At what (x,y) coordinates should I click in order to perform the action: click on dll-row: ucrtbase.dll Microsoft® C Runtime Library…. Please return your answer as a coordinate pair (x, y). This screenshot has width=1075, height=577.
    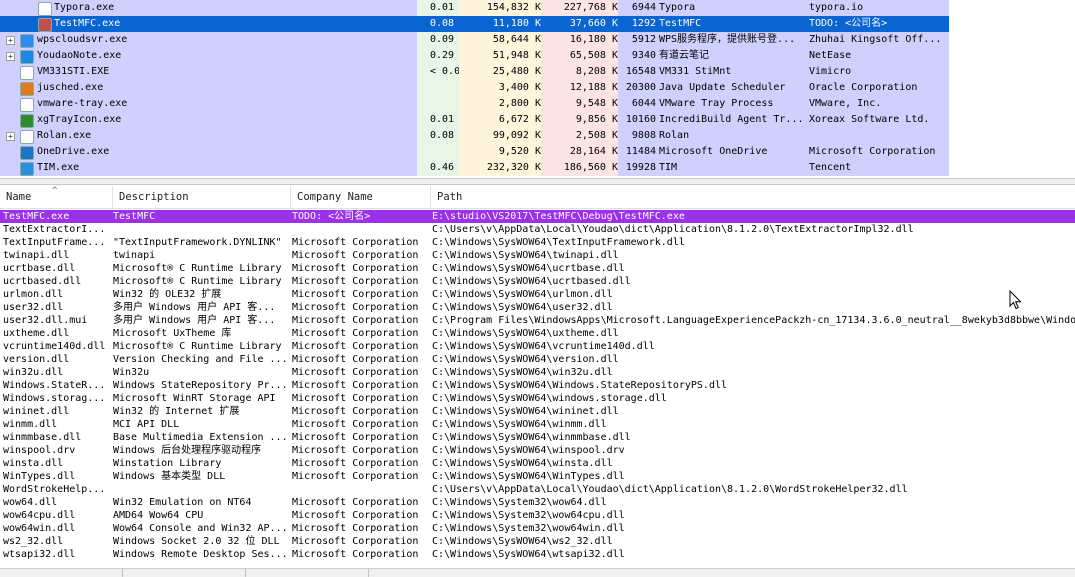
    Looking at the image, I should click on (537, 268).